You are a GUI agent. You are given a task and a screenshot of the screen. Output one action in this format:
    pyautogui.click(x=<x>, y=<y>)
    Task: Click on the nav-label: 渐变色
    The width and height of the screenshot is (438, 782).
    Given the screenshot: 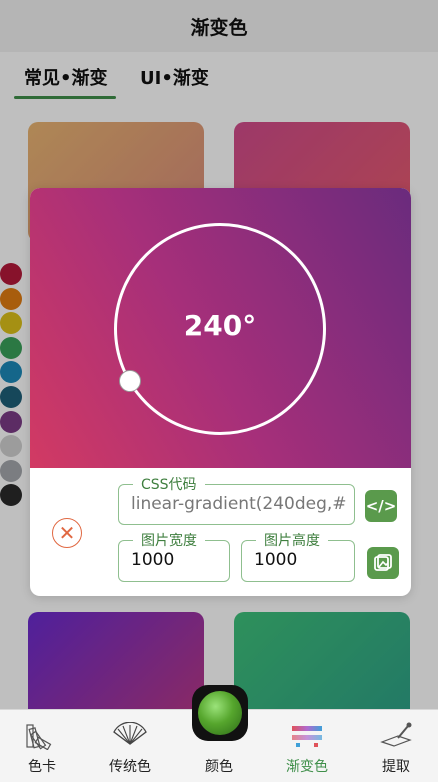 What is the action you would take?
    pyautogui.click(x=307, y=767)
    